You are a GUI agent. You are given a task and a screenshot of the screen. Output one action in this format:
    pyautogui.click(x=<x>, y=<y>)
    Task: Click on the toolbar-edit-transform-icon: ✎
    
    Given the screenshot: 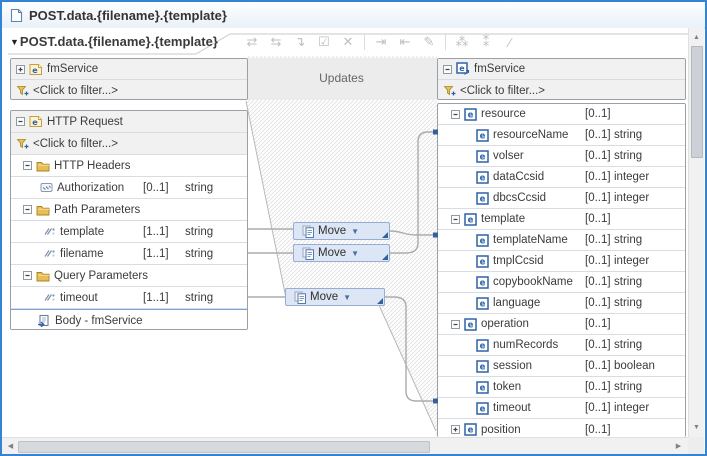 What is the action you would take?
    pyautogui.click(x=429, y=42)
    